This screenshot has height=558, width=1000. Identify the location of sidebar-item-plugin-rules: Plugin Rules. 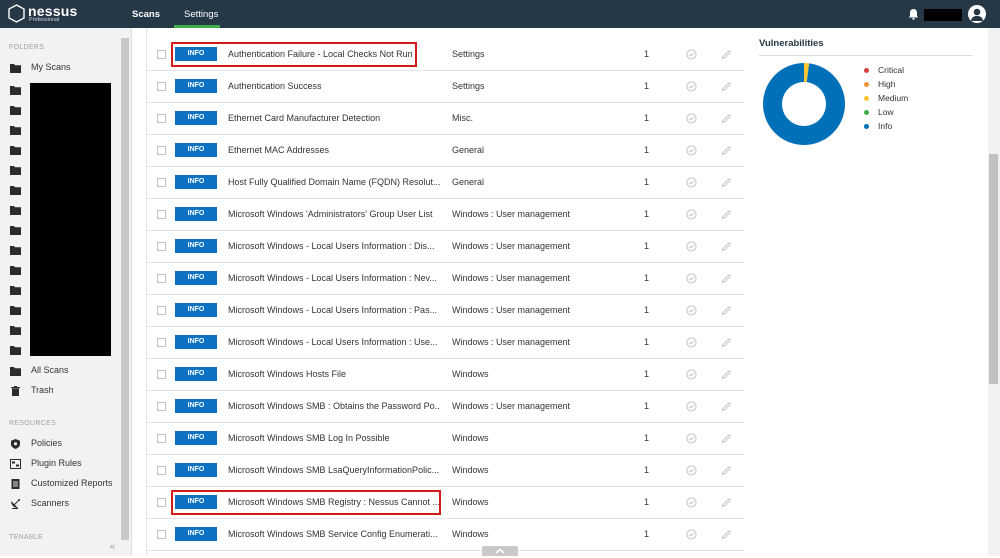
(59, 464).